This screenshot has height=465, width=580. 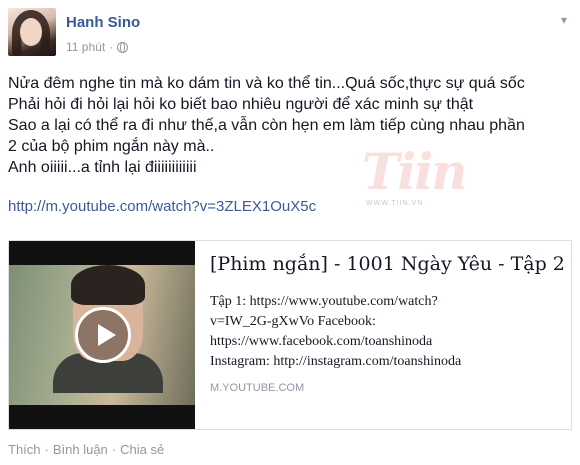 What do you see at coordinates (564, 20) in the screenshot?
I see `chevron-down-icon: ▾` at bounding box center [564, 20].